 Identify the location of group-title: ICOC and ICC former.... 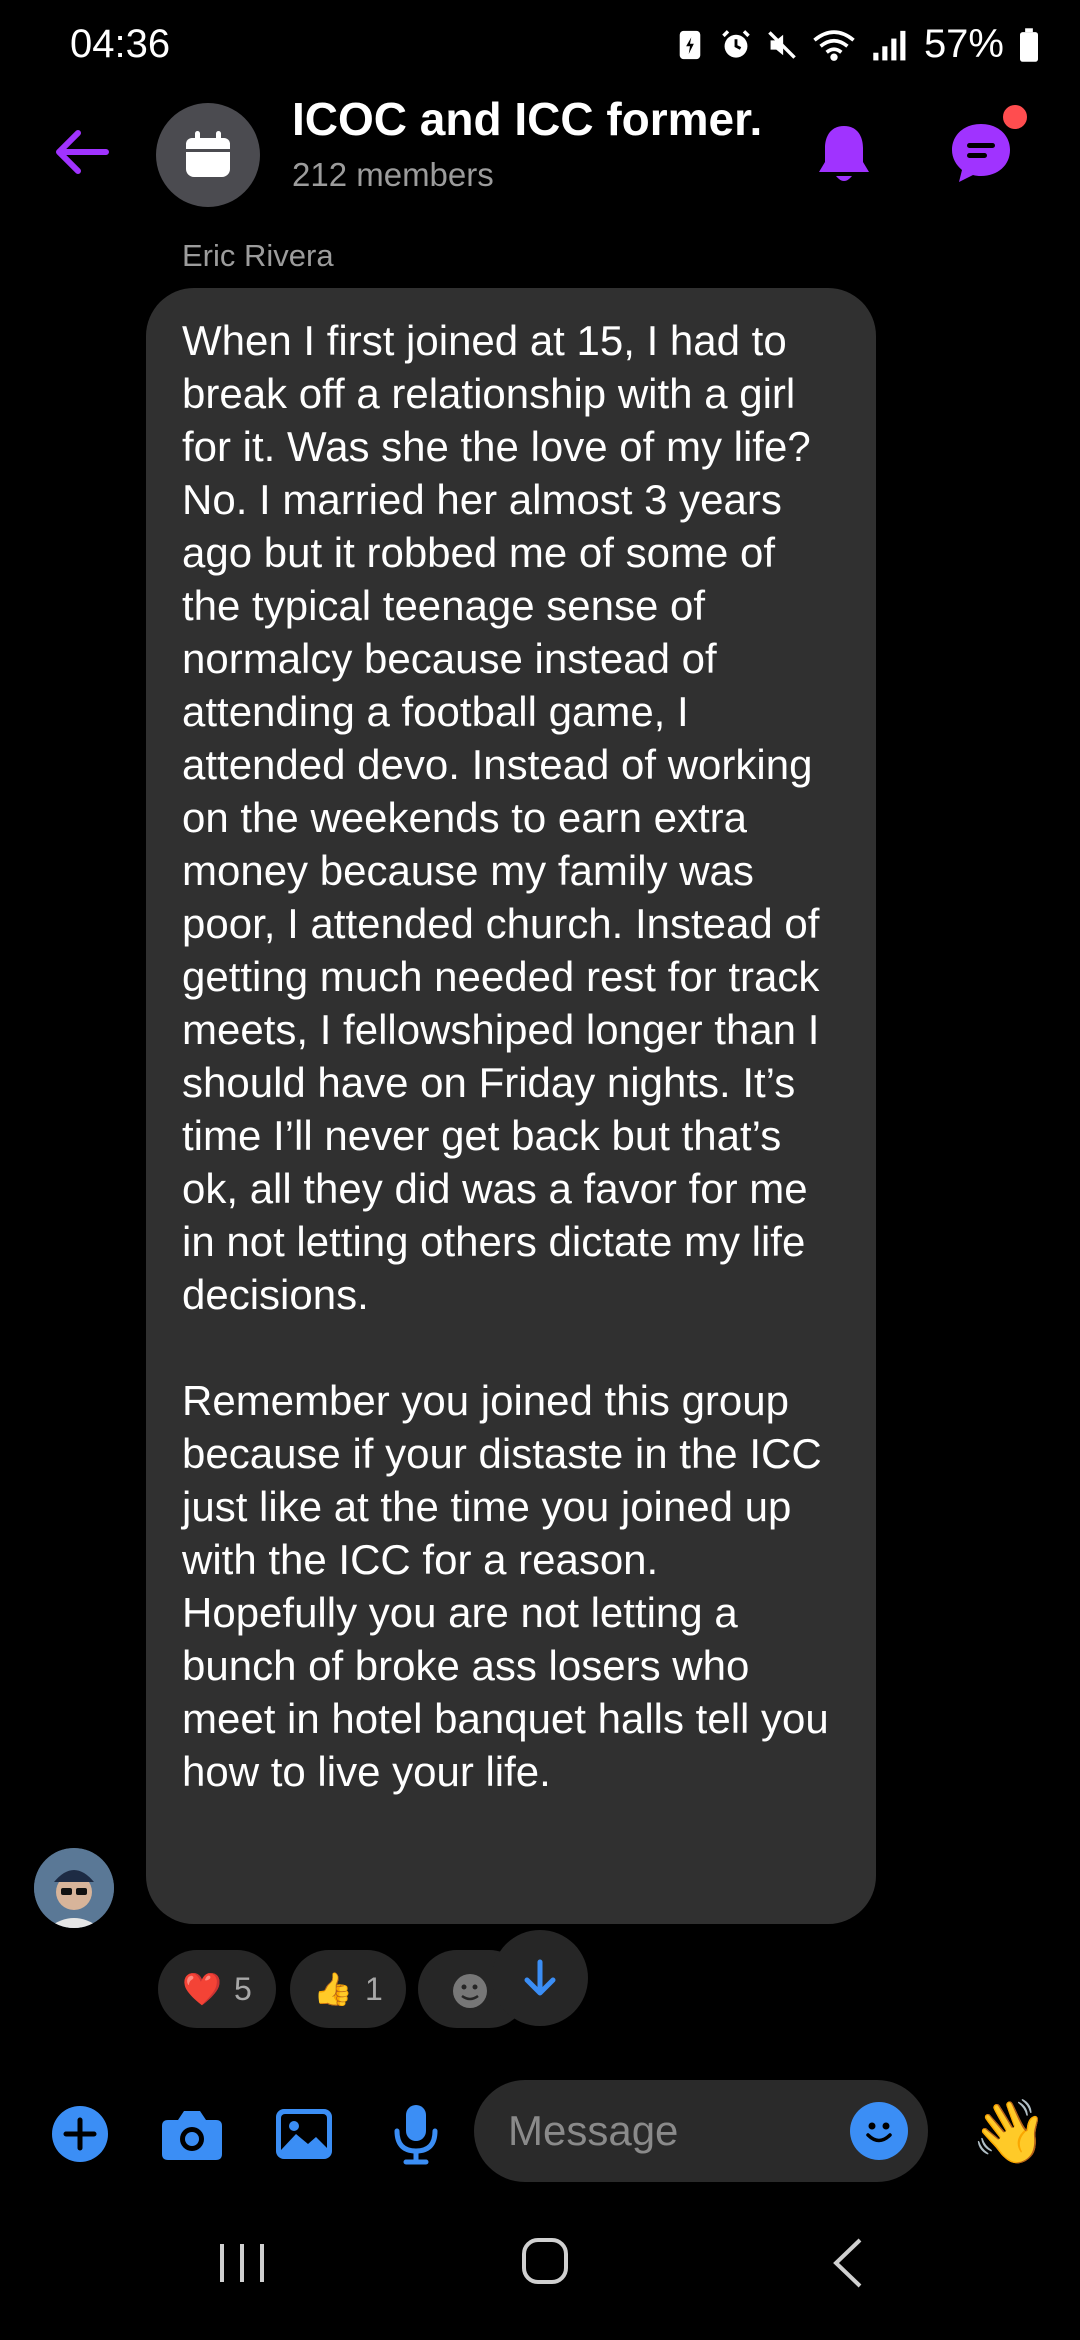
(527, 119).